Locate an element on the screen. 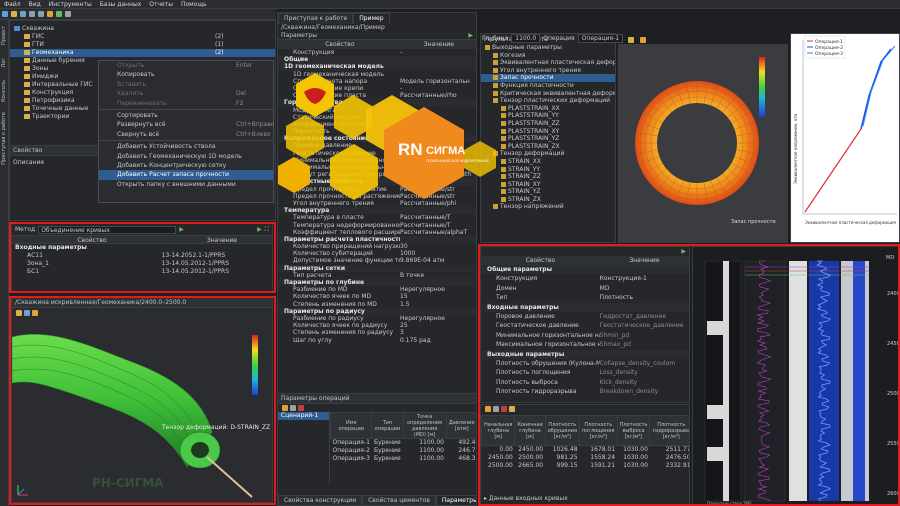 This screenshot has width=900, height=506. side-tab-console: Консоль is located at coordinates (4, 91).